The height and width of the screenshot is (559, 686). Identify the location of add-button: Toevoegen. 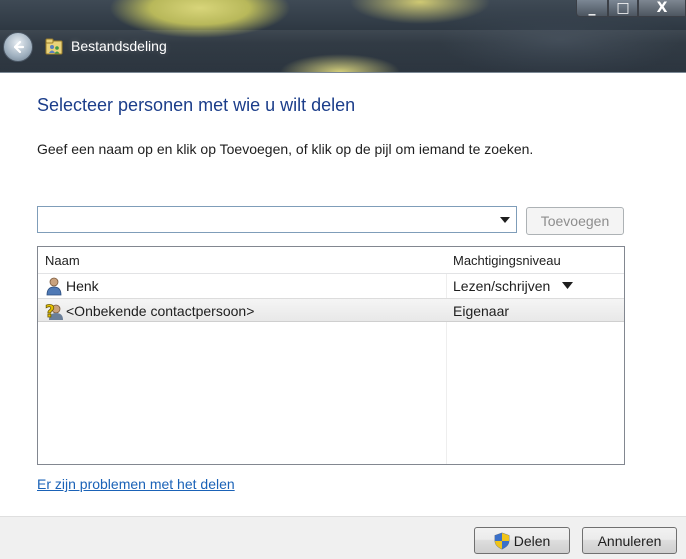
(575, 221).